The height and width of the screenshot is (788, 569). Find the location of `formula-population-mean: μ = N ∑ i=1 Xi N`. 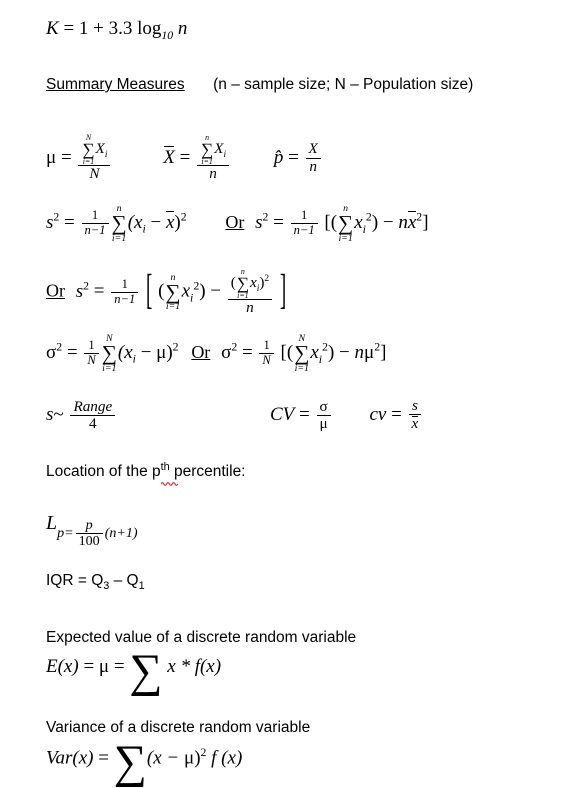

formula-population-mean: μ = N ∑ i=1 Xi N is located at coordinates (81, 158).